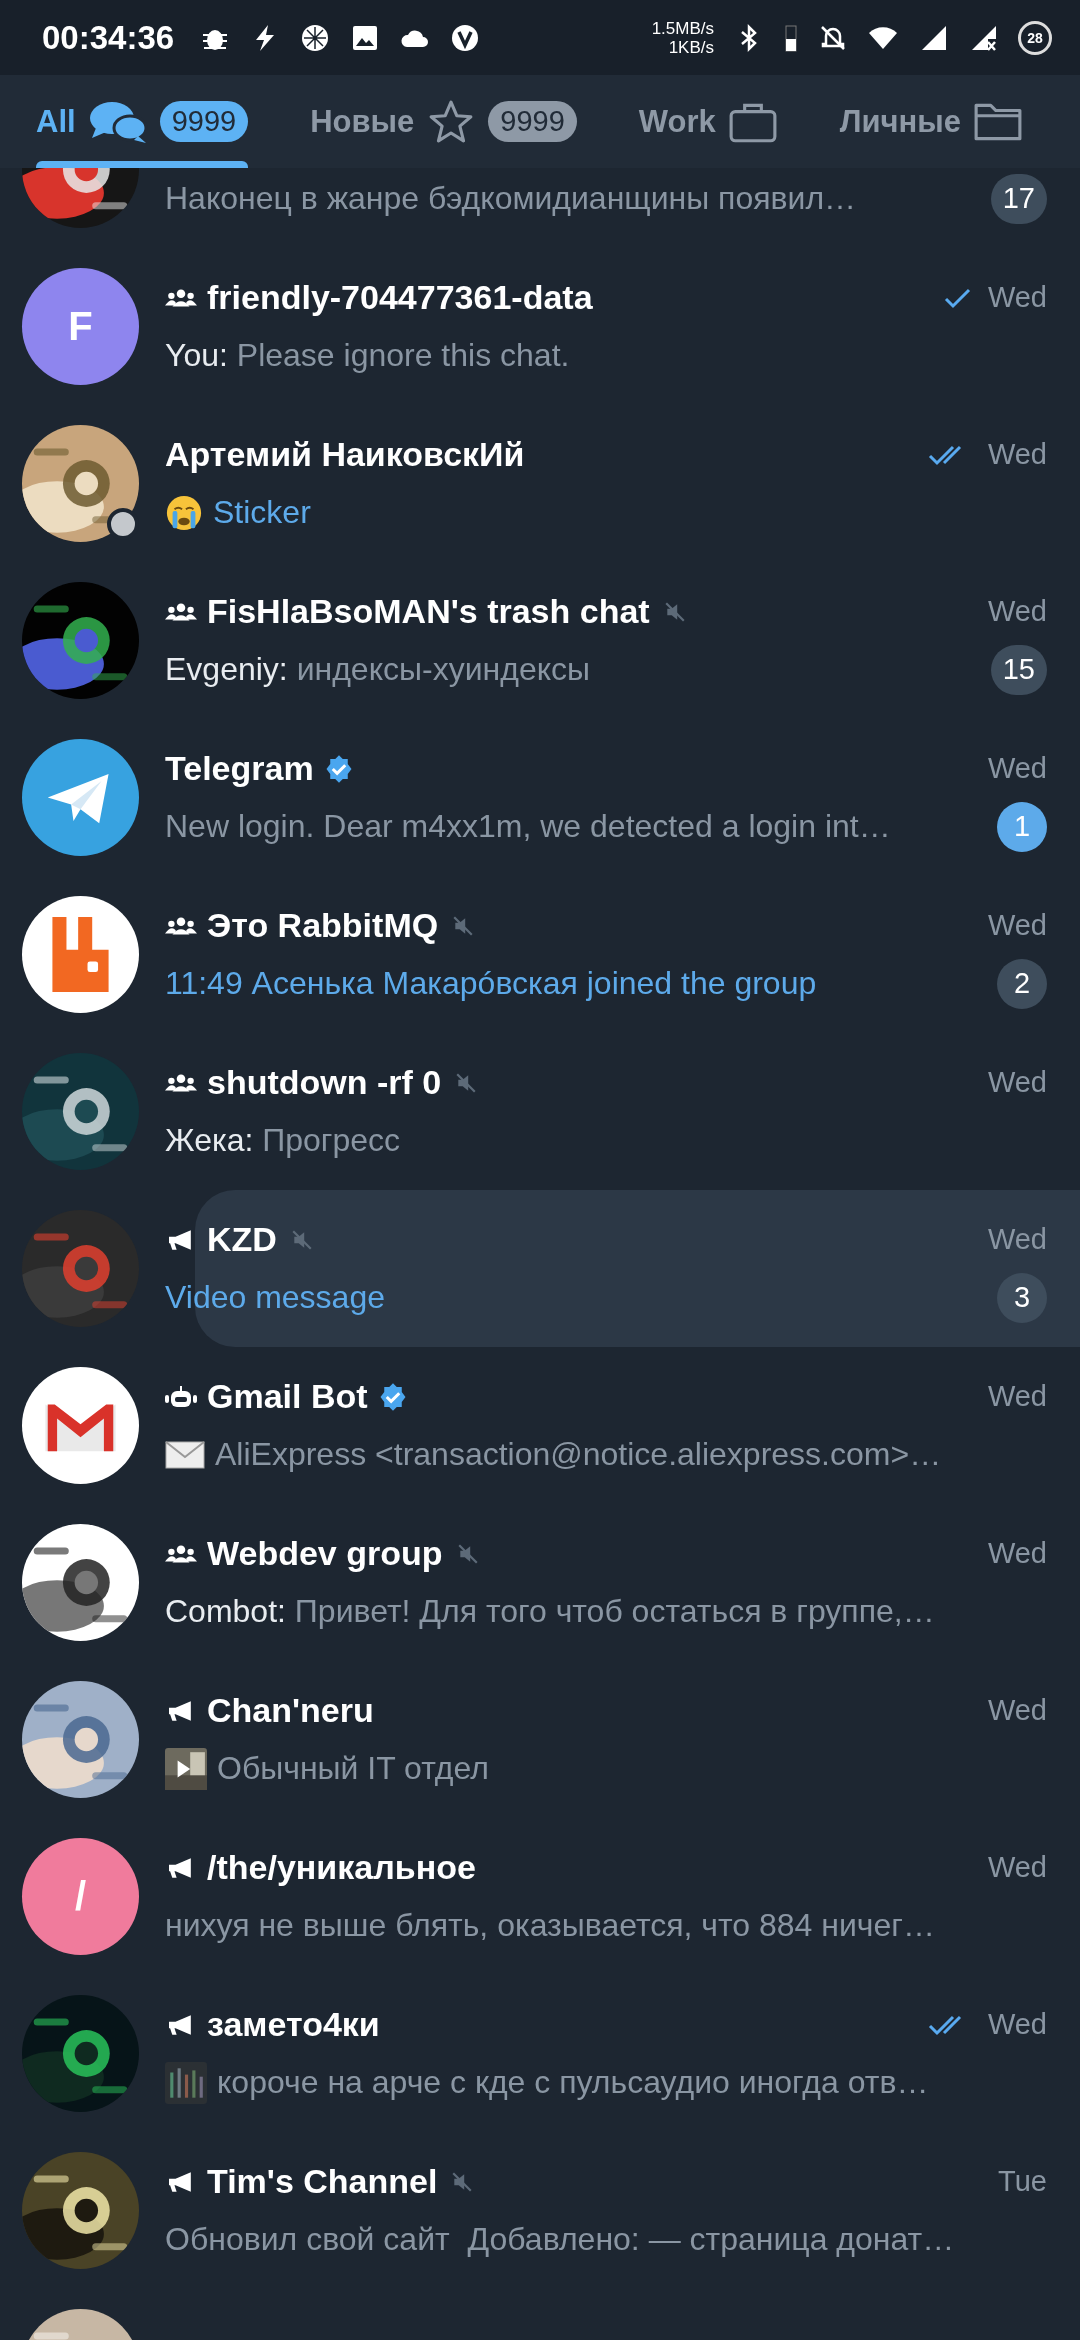 The image size is (1080, 2340). What do you see at coordinates (262, 512) in the screenshot?
I see `message-preview: Sticker` at bounding box center [262, 512].